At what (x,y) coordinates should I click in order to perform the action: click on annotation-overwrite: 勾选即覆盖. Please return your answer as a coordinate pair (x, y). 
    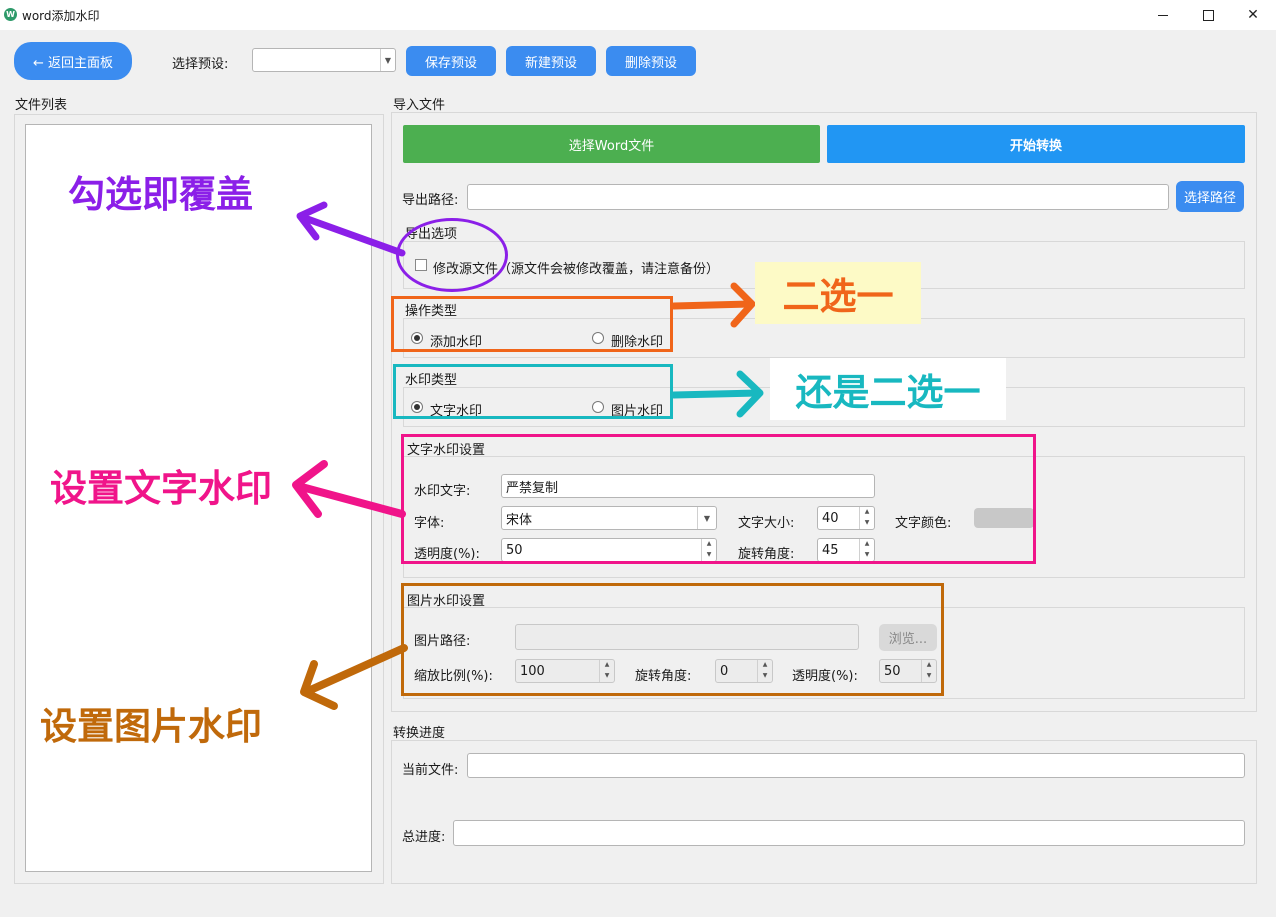
    Looking at the image, I should click on (160, 194).